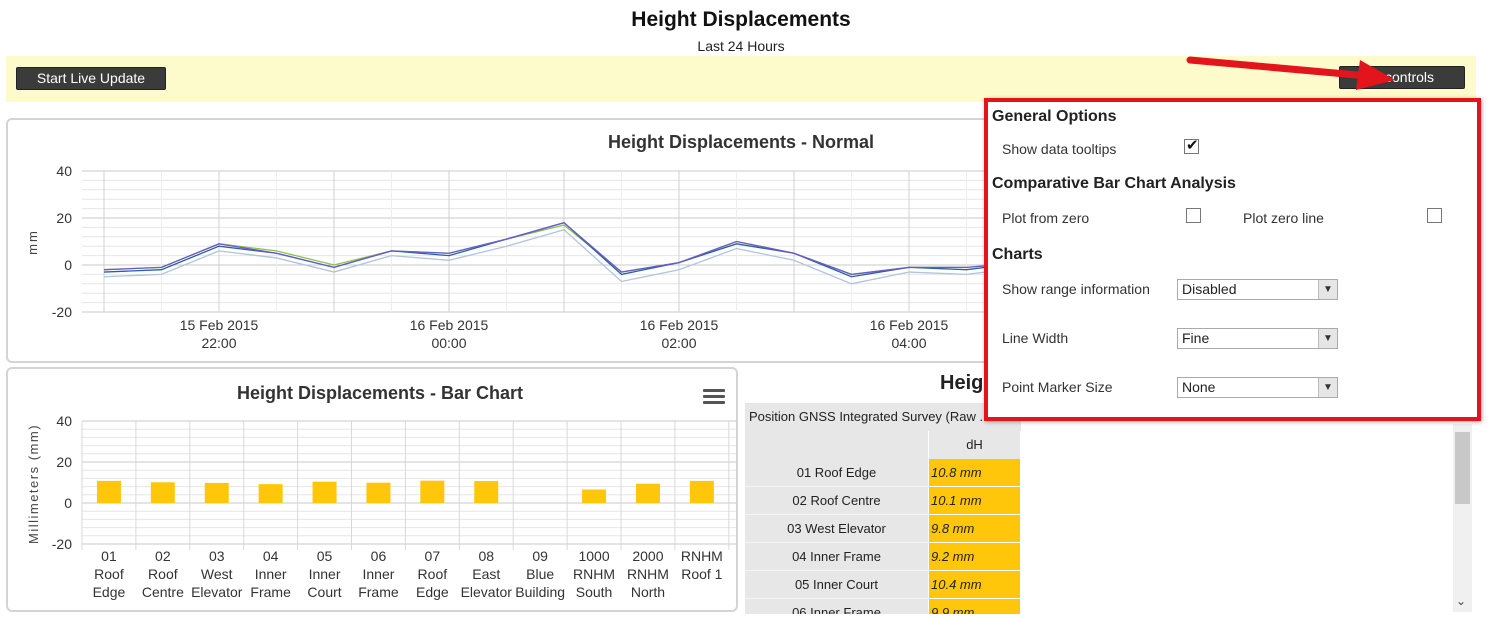  Describe the element at coordinates (678, 343) in the screenshot. I see `line-xtick-time: 02:00` at that location.